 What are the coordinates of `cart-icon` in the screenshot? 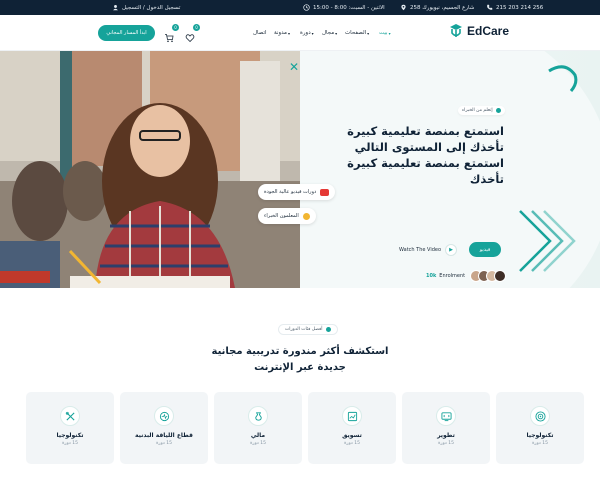 It's located at (169, 38).